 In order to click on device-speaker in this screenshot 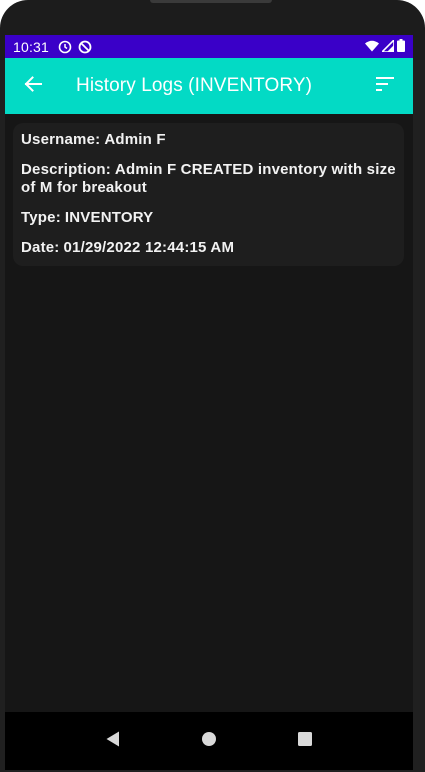, I will do `click(211, 1)`.